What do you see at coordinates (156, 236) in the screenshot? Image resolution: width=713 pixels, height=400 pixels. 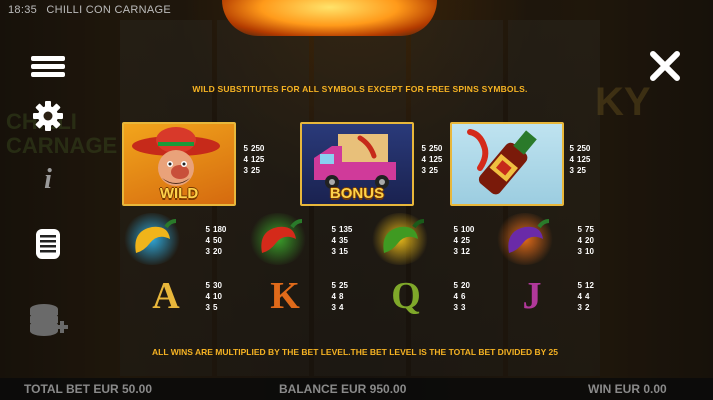 I see `yellow-chilli-icon` at bounding box center [156, 236].